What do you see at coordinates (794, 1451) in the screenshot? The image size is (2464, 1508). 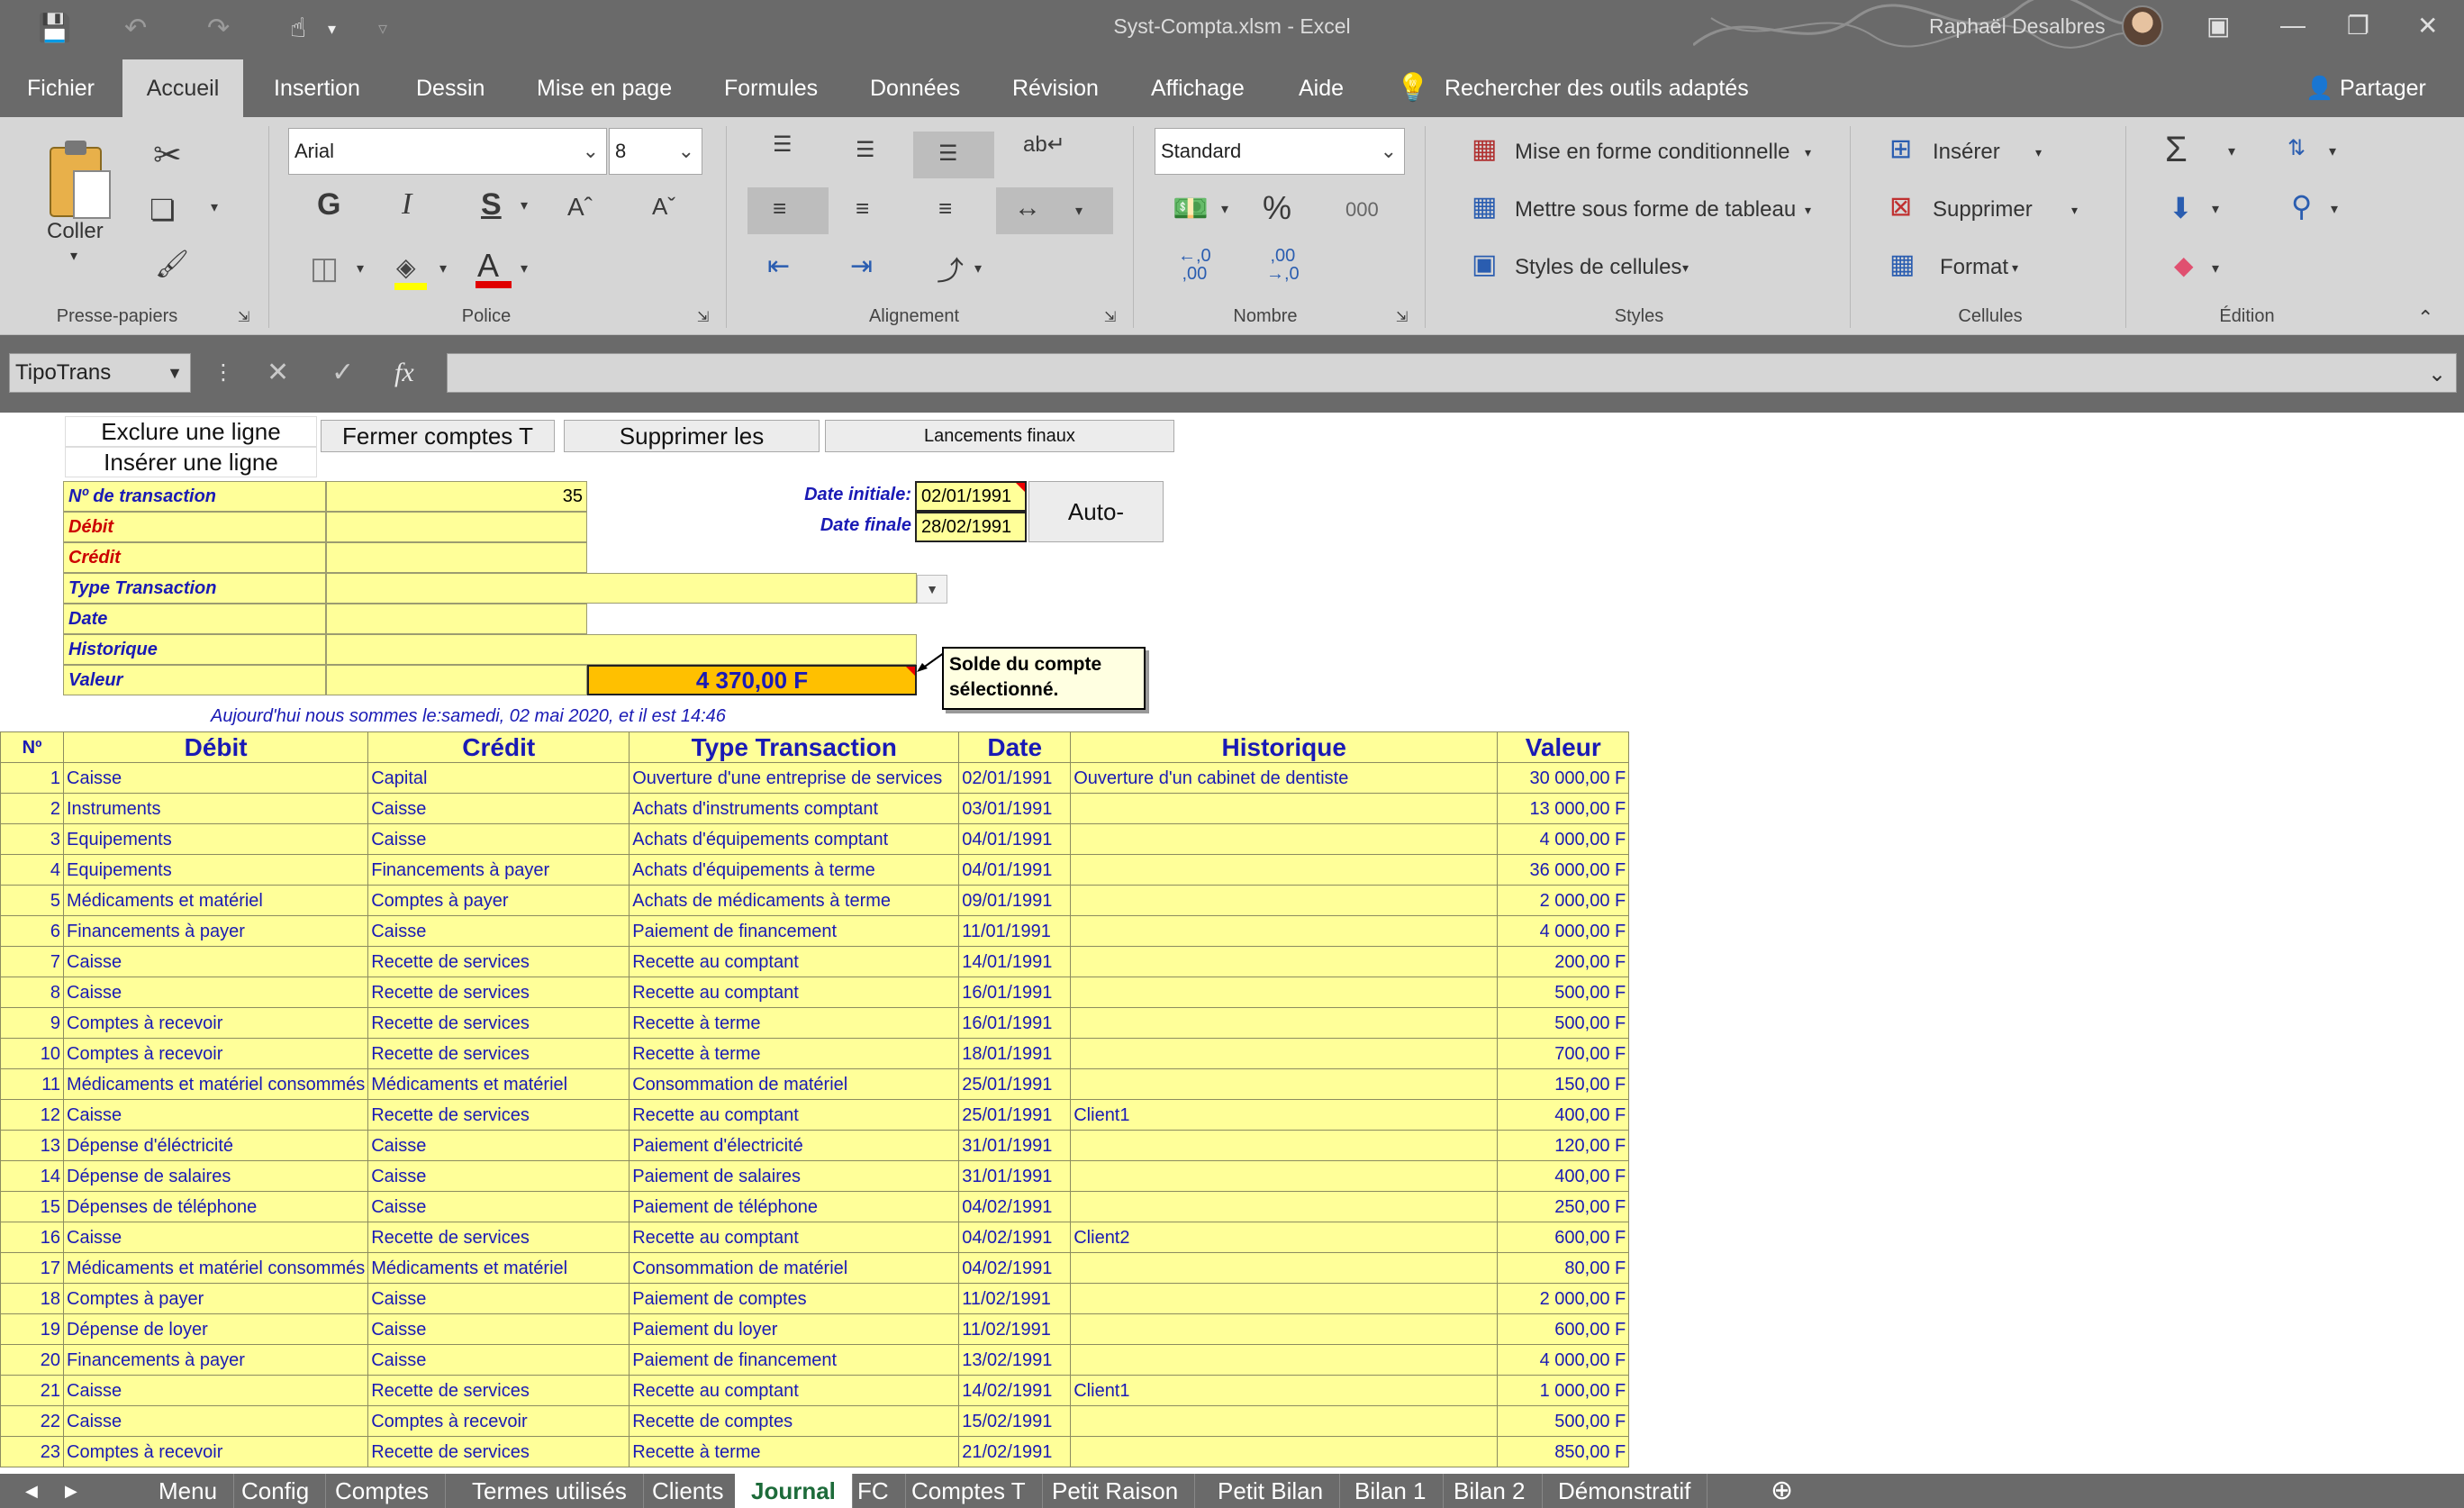 I see `cell-type: Recette à terme` at bounding box center [794, 1451].